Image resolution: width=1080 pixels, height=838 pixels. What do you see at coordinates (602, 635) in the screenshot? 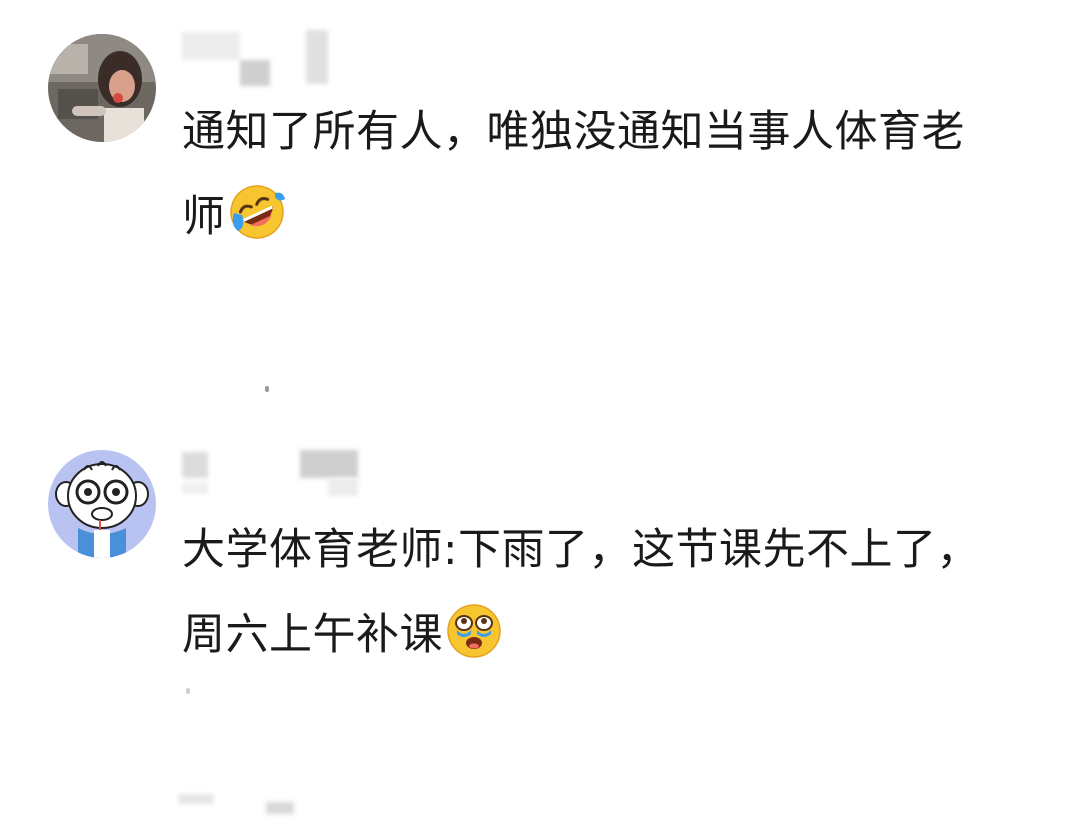
I see `comment-line: 周六上午补课` at bounding box center [602, 635].